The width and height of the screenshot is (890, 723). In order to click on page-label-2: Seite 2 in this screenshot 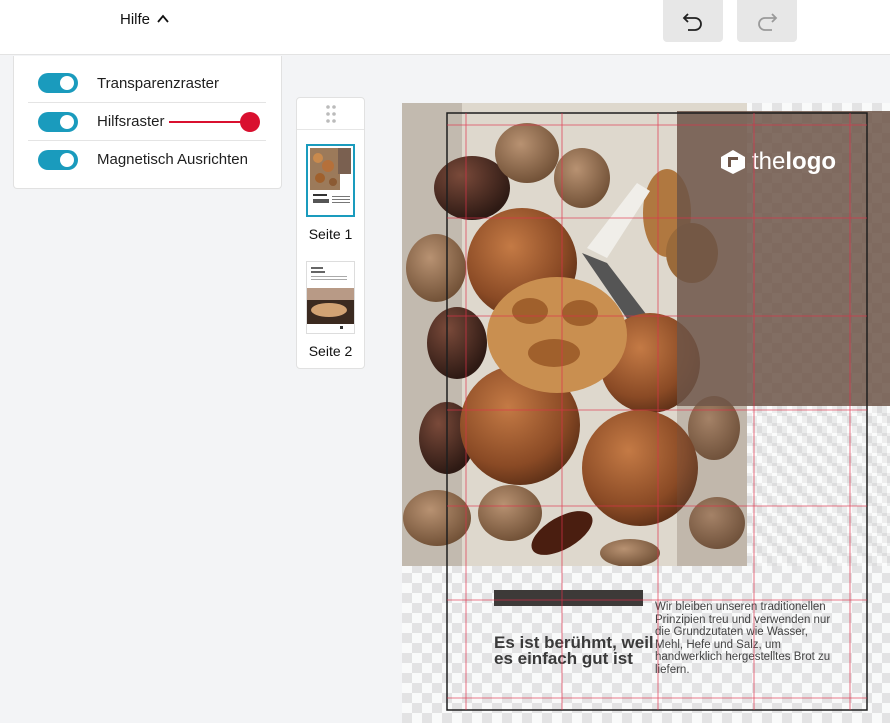, I will do `click(330, 351)`.